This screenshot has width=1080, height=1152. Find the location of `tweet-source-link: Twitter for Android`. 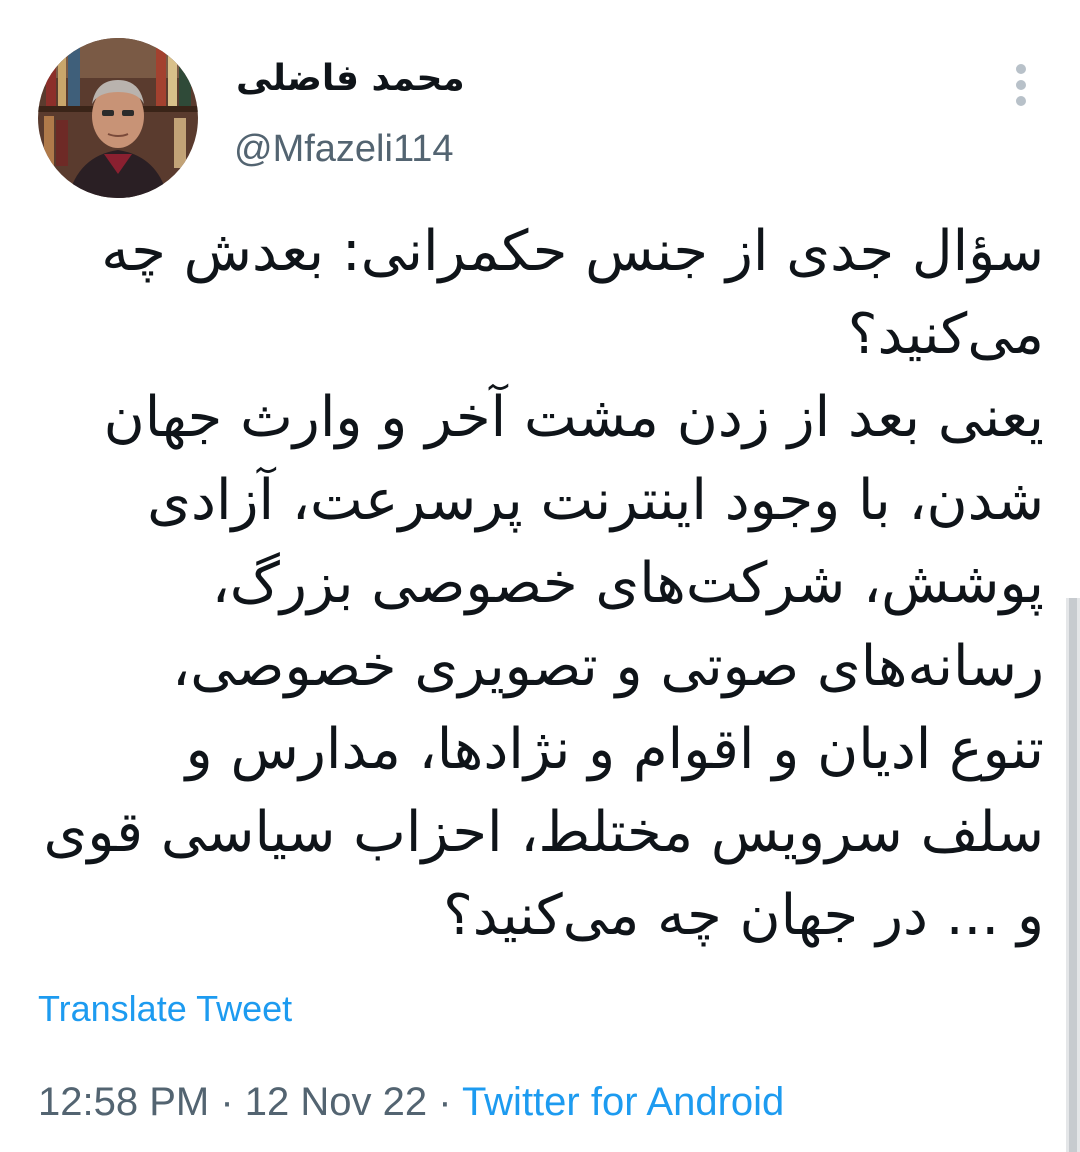

tweet-source-link: Twitter for Android is located at coordinates (623, 1102).